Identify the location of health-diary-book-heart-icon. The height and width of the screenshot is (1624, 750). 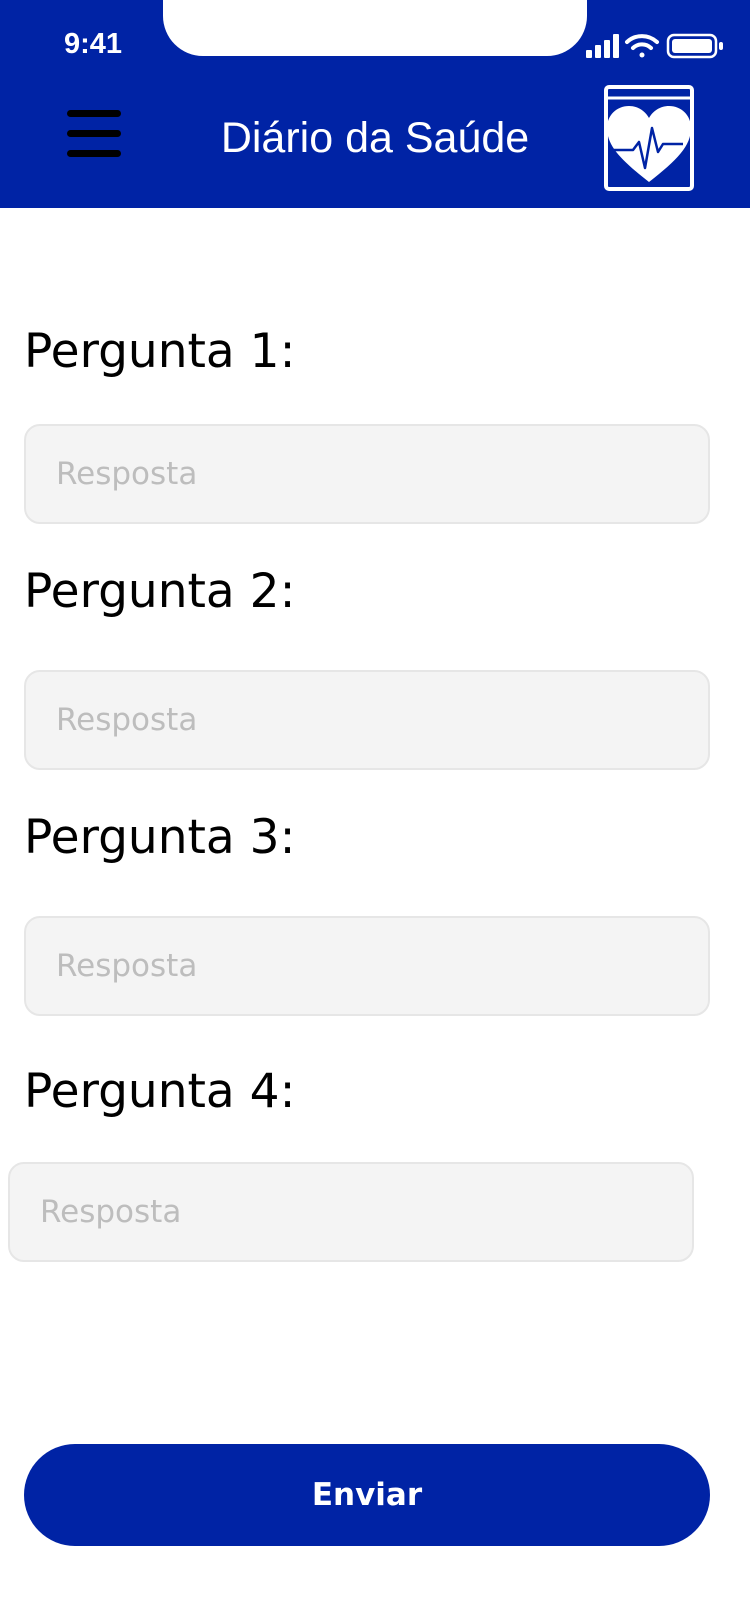
(649, 138).